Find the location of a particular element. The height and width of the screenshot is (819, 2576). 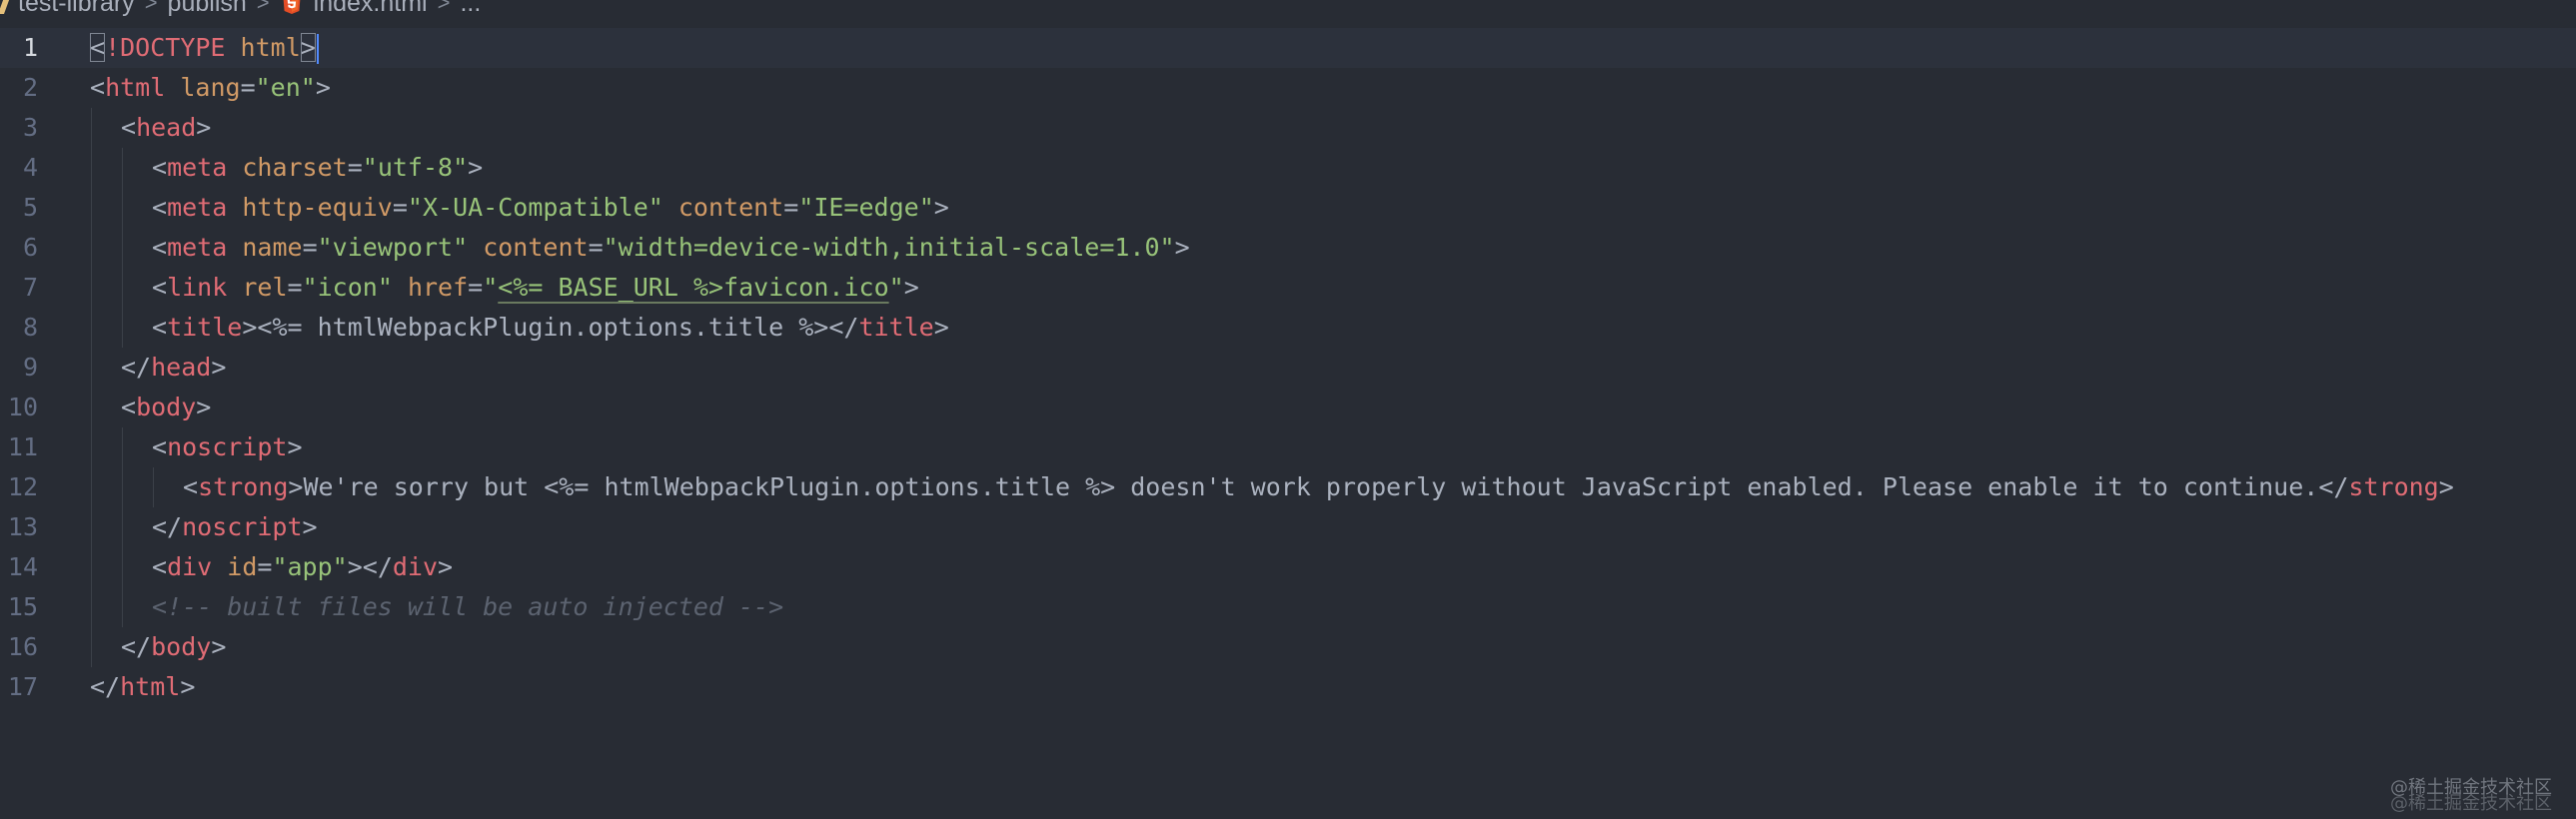

code-token: "icon" is located at coordinates (347, 287).